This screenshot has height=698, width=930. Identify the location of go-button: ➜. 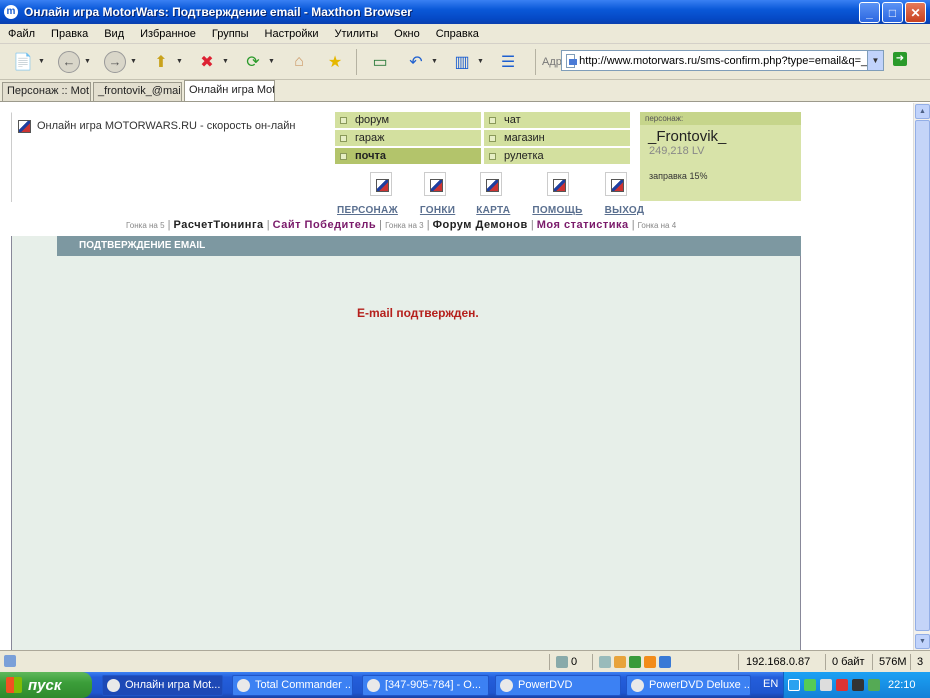
(900, 59).